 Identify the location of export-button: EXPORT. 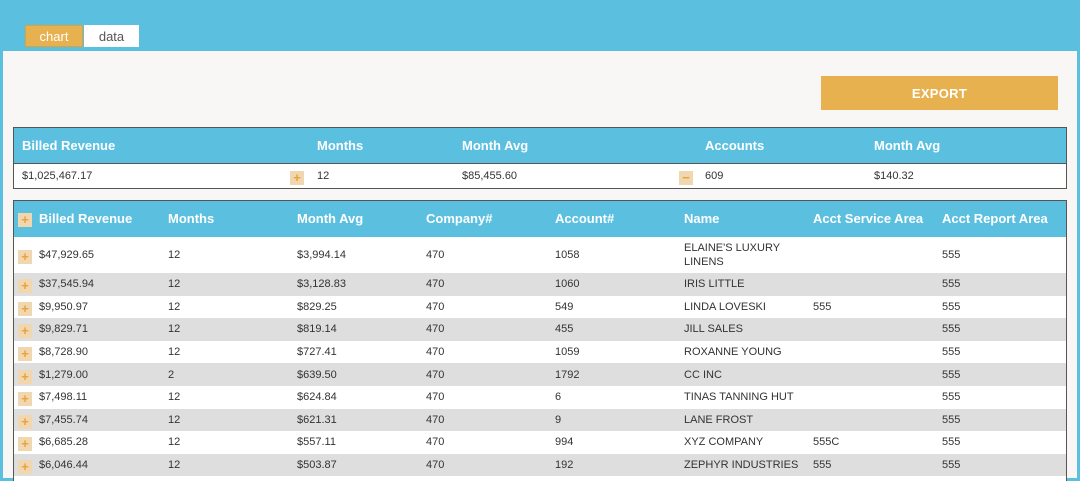
(939, 93).